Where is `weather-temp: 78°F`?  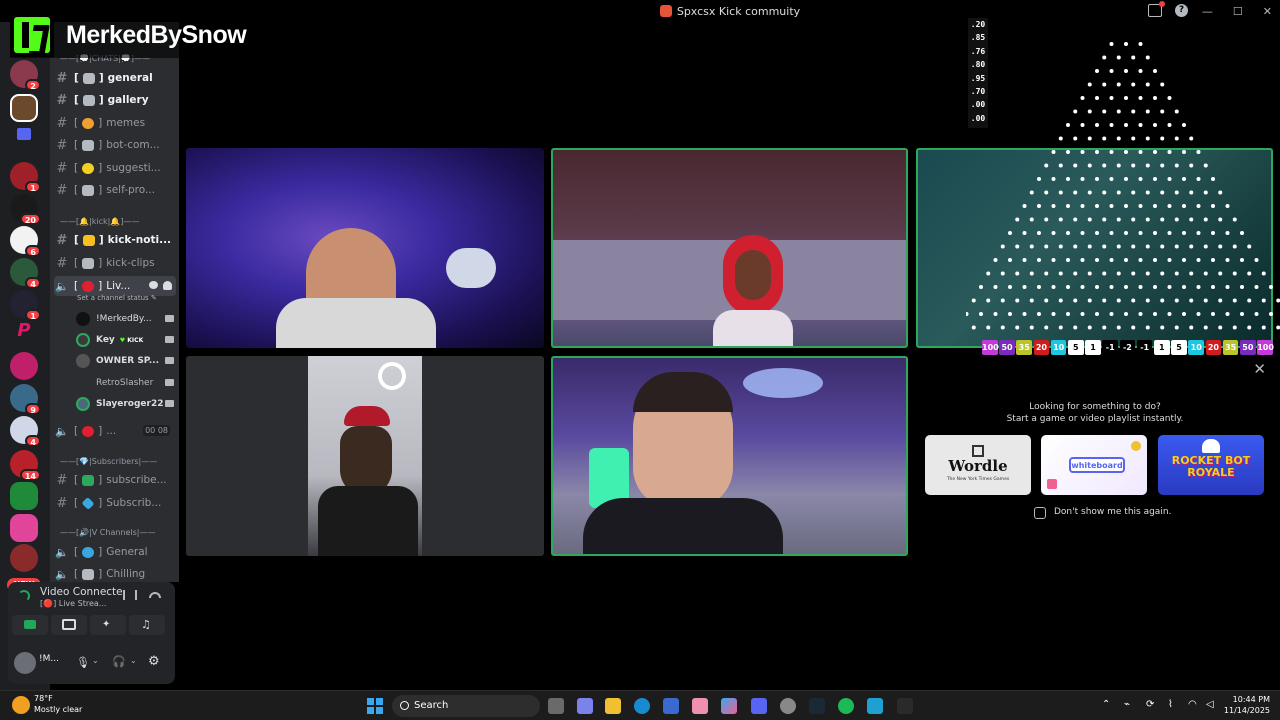
weather-temp: 78°F is located at coordinates (43, 698).